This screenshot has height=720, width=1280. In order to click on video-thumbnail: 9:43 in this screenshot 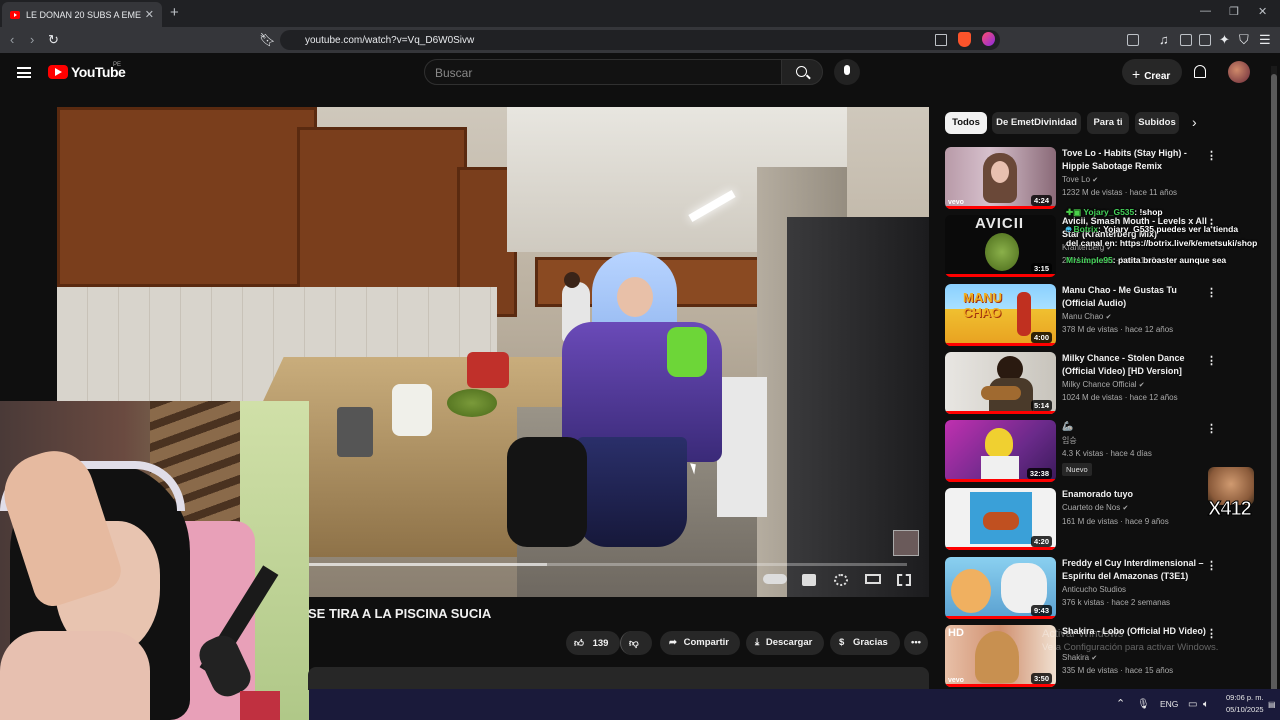, I will do `click(1000, 588)`.